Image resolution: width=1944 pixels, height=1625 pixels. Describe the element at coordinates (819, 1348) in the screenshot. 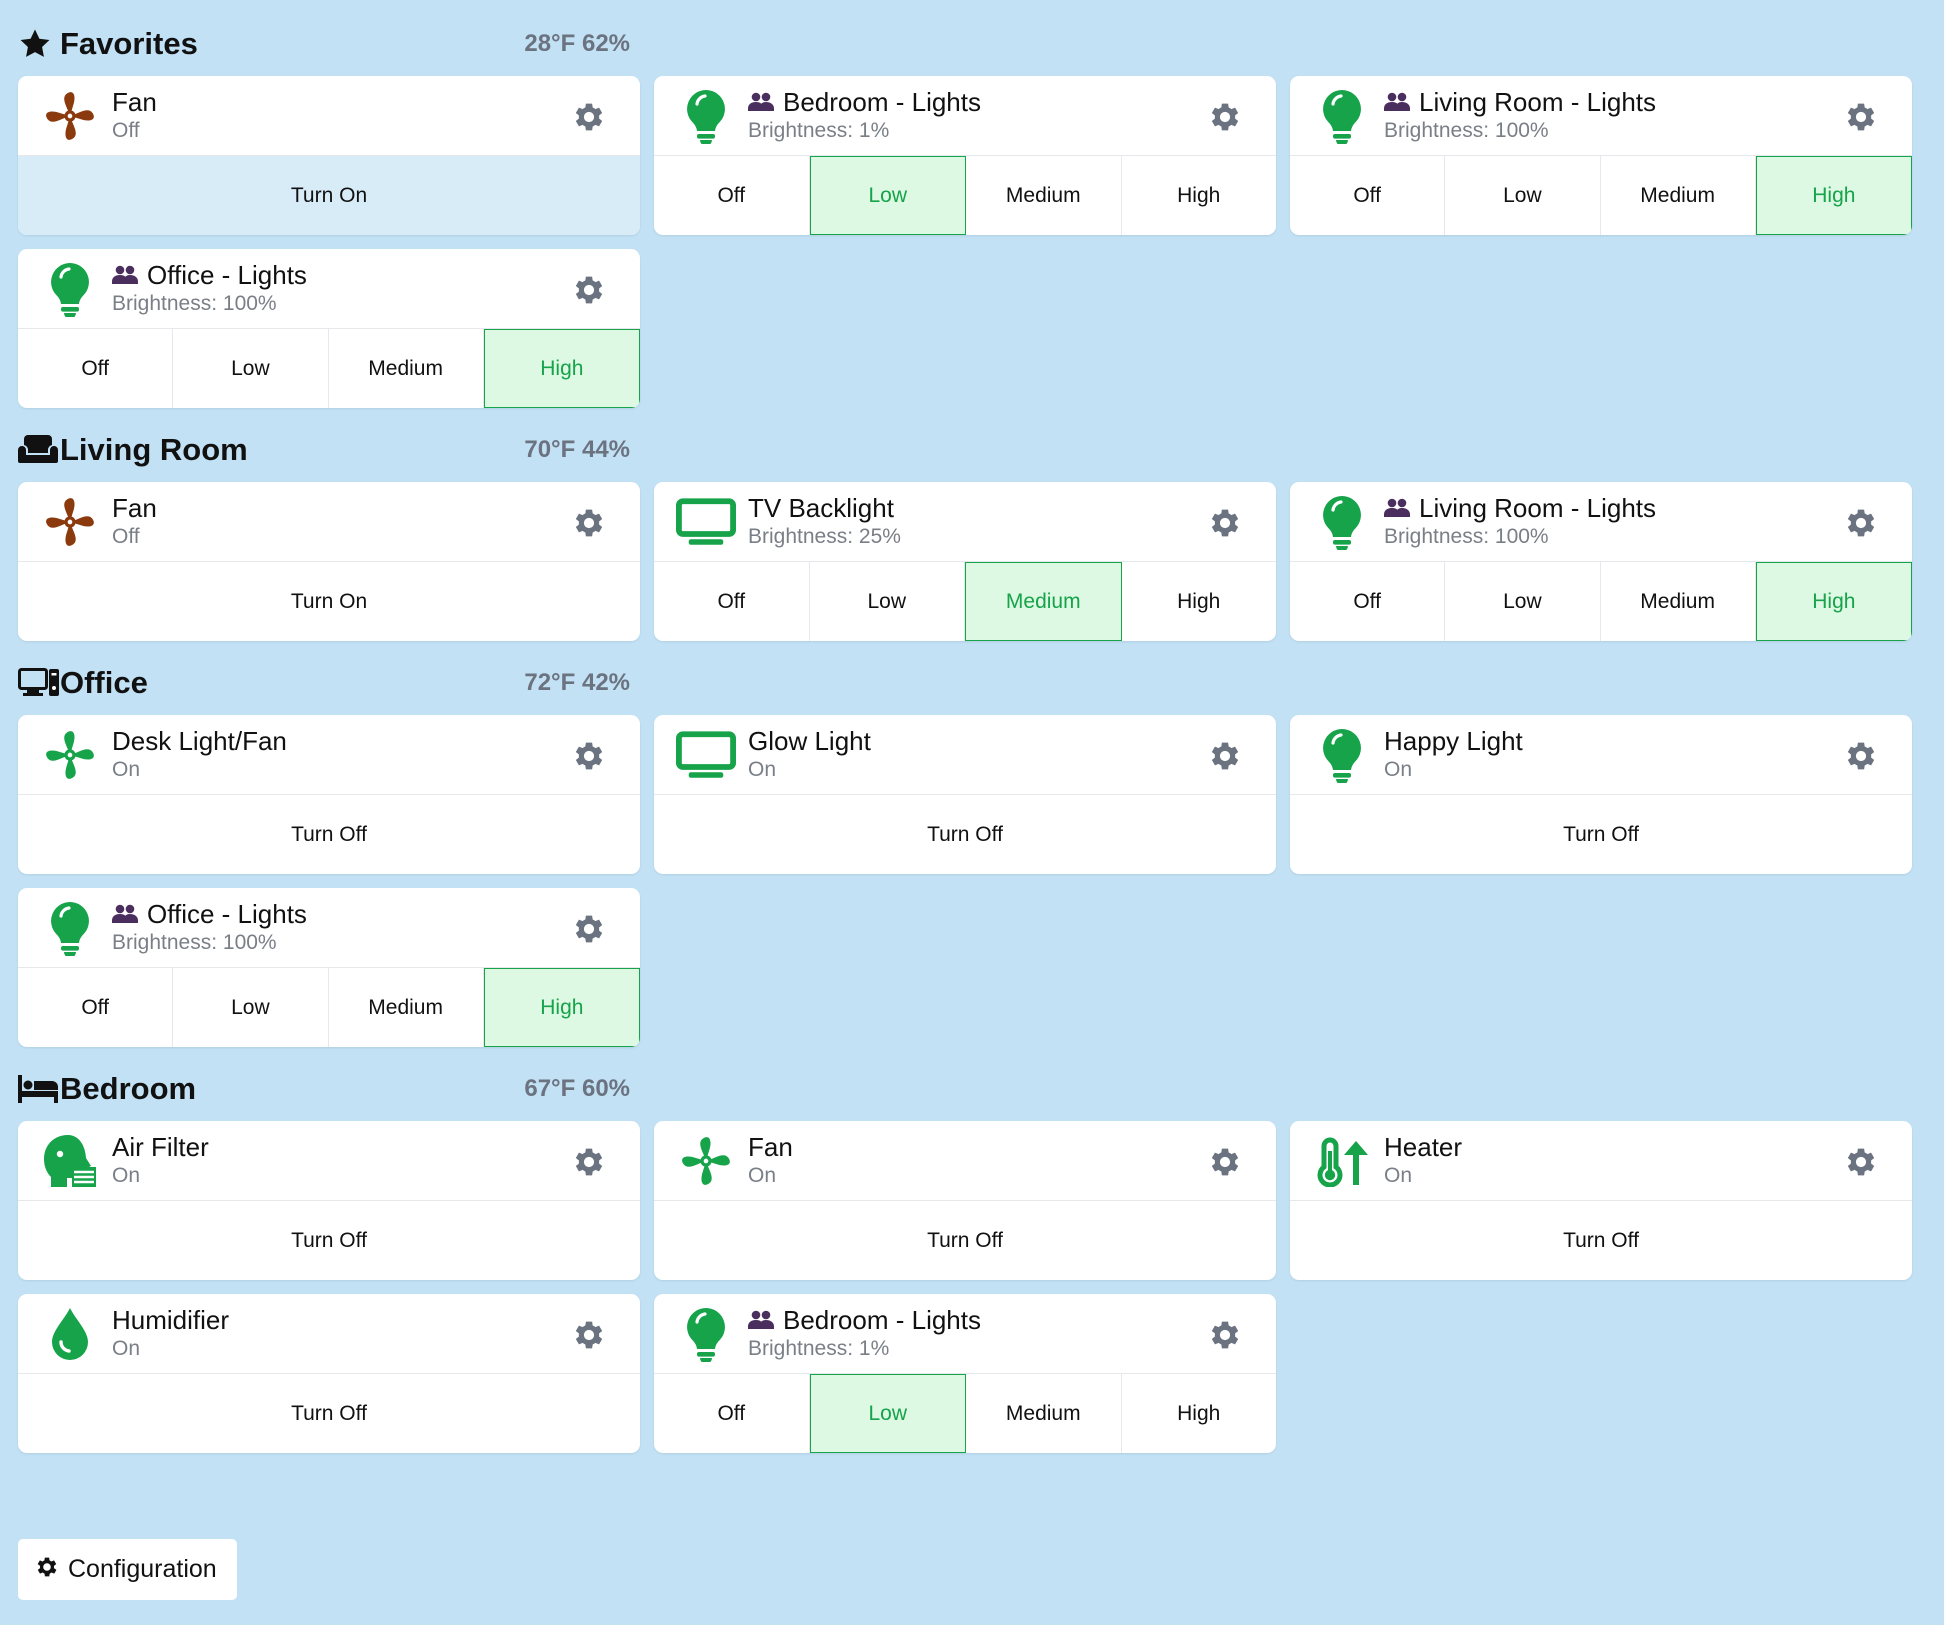

I see `device-status: Brightness: 1%` at that location.